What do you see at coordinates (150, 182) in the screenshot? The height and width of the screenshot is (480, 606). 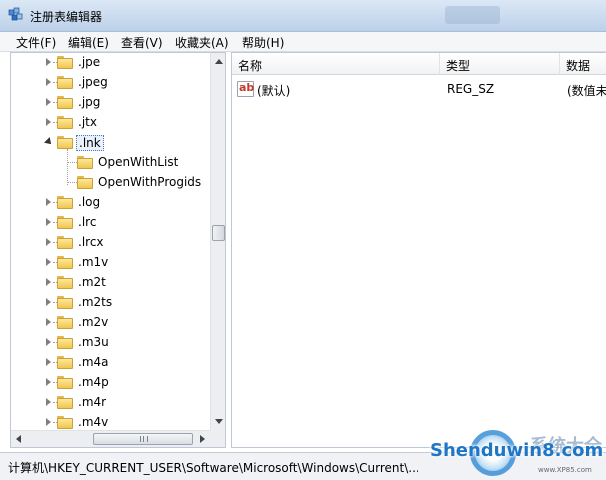 I see `tree-item-label: OpenWithProgids` at bounding box center [150, 182].